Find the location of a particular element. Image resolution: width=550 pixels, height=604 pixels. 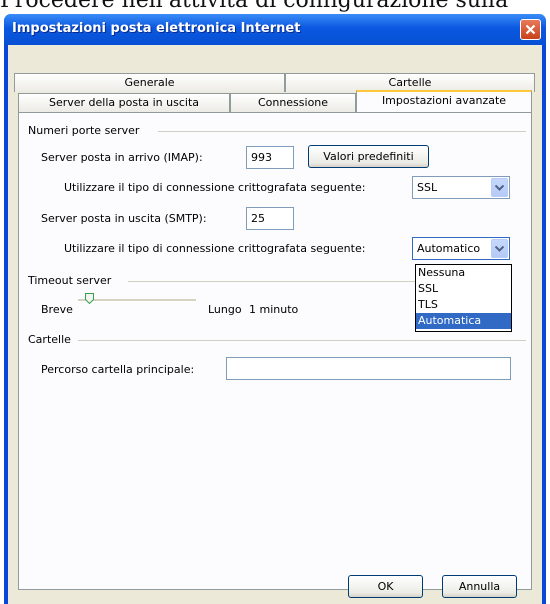

root-folder-label: Percorso cartella principale: is located at coordinates (118, 369).